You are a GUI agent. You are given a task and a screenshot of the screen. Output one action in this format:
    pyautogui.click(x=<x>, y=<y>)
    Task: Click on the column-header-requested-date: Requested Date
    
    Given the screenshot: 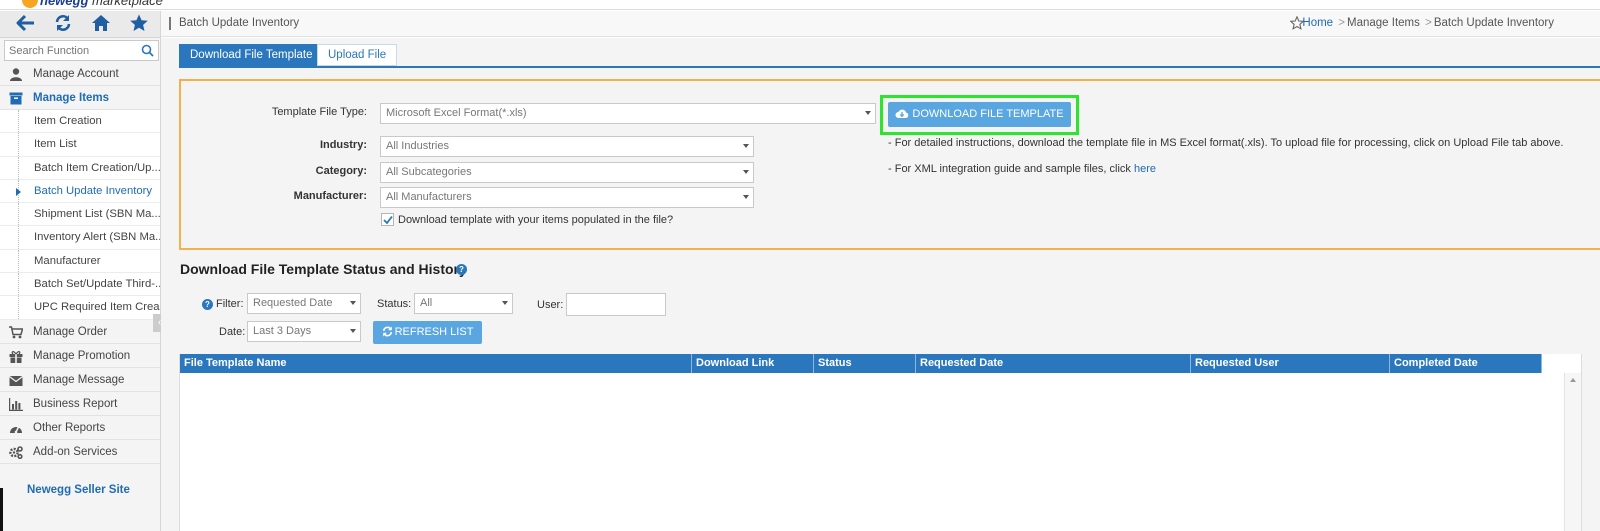 What is the action you would take?
    pyautogui.click(x=1053, y=363)
    